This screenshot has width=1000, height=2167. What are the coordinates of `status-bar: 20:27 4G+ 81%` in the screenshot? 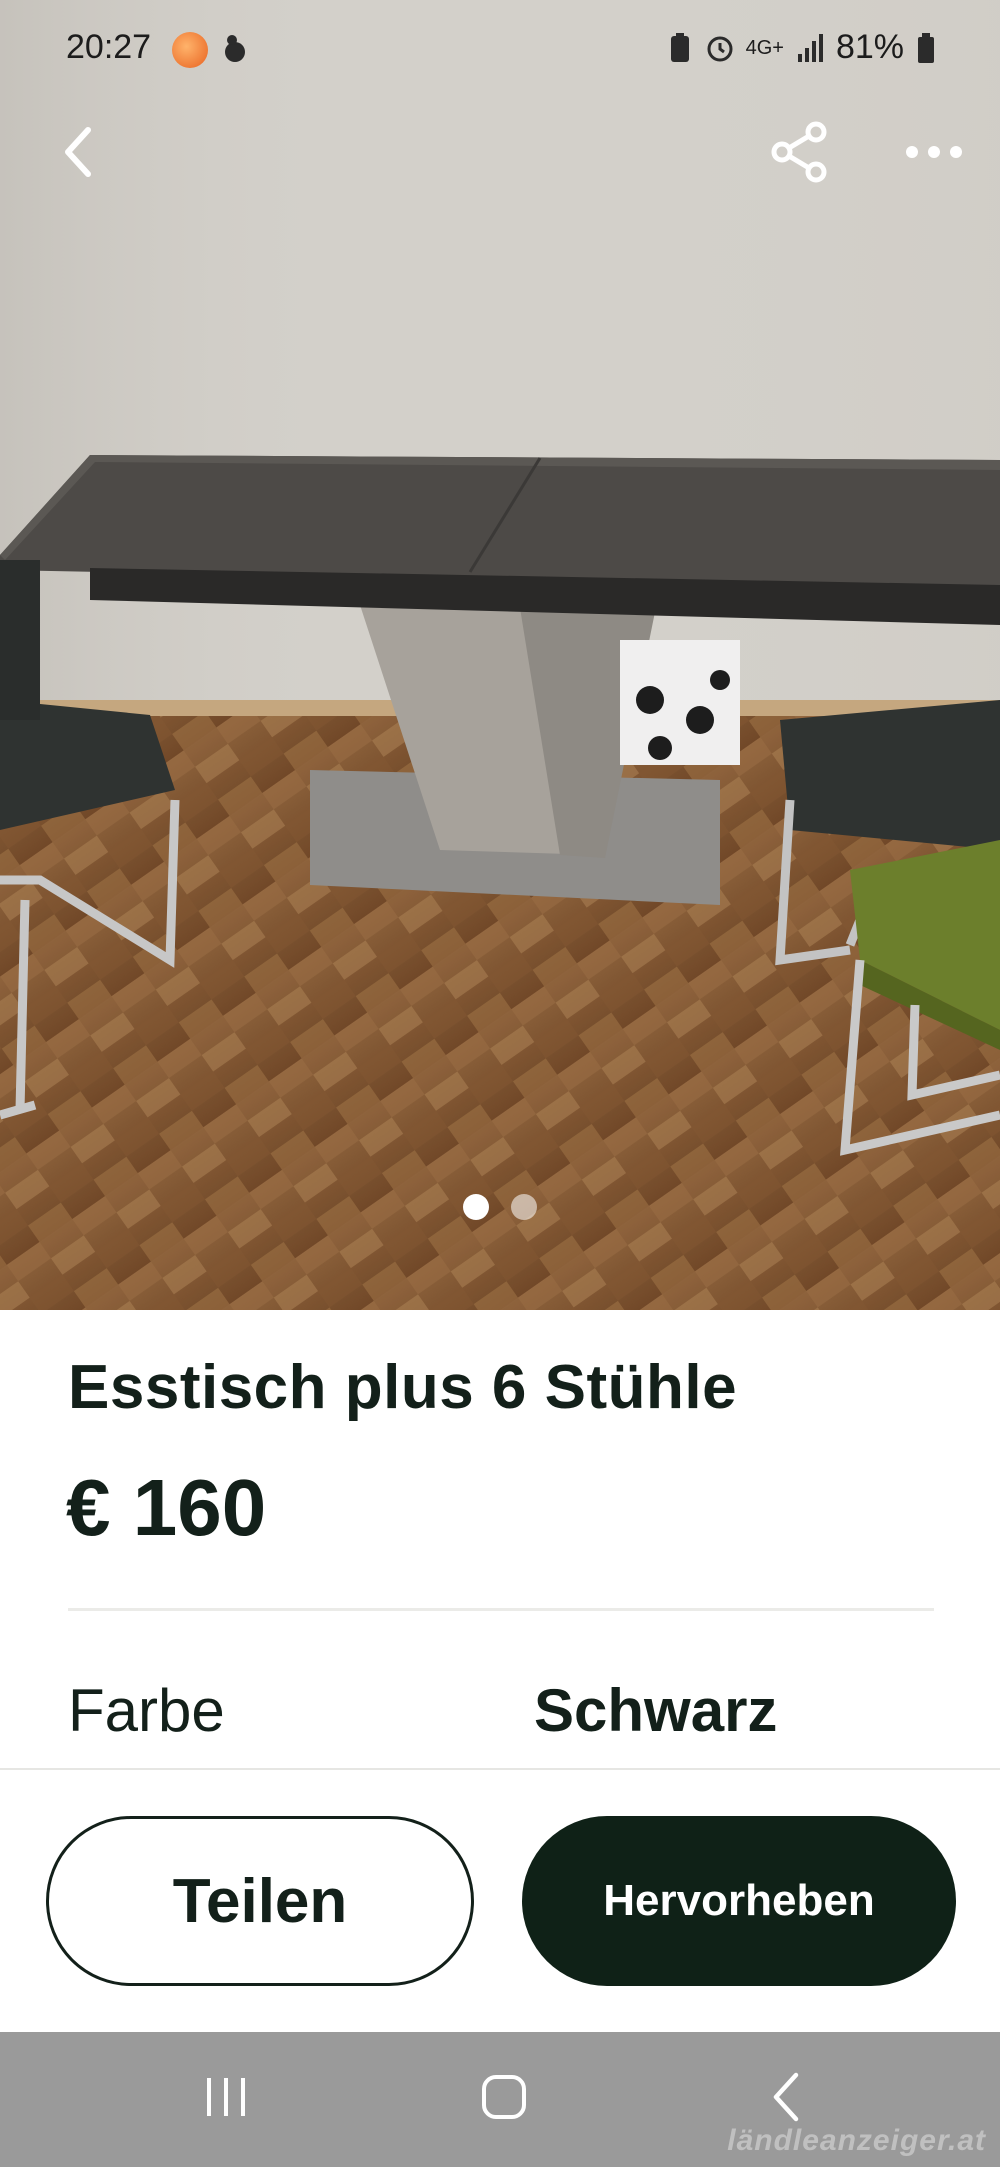 It's located at (500, 48).